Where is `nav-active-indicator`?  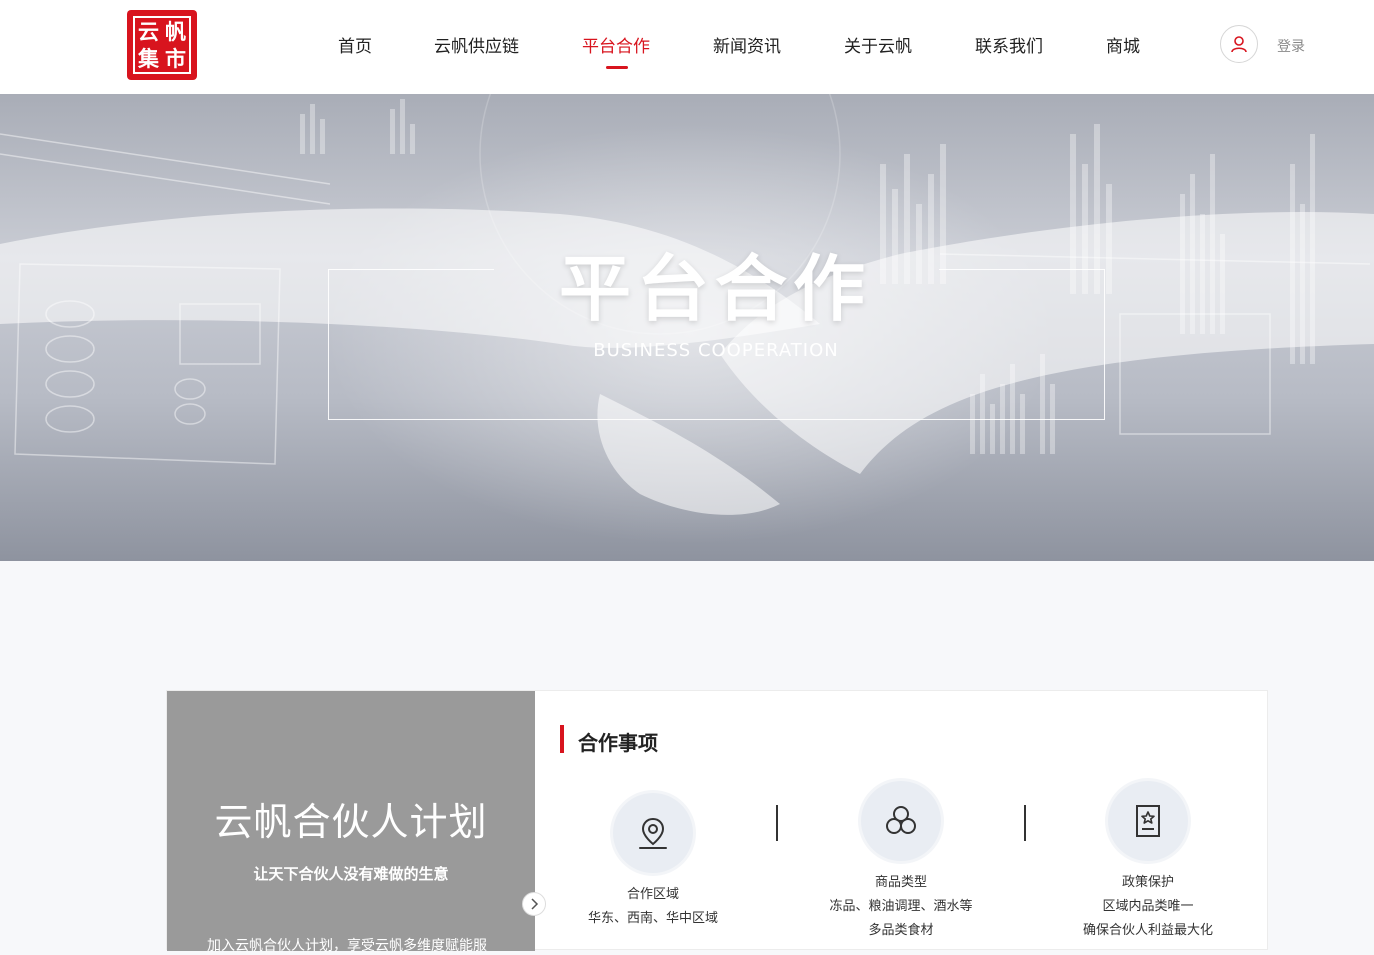
nav-active-indicator is located at coordinates (617, 67).